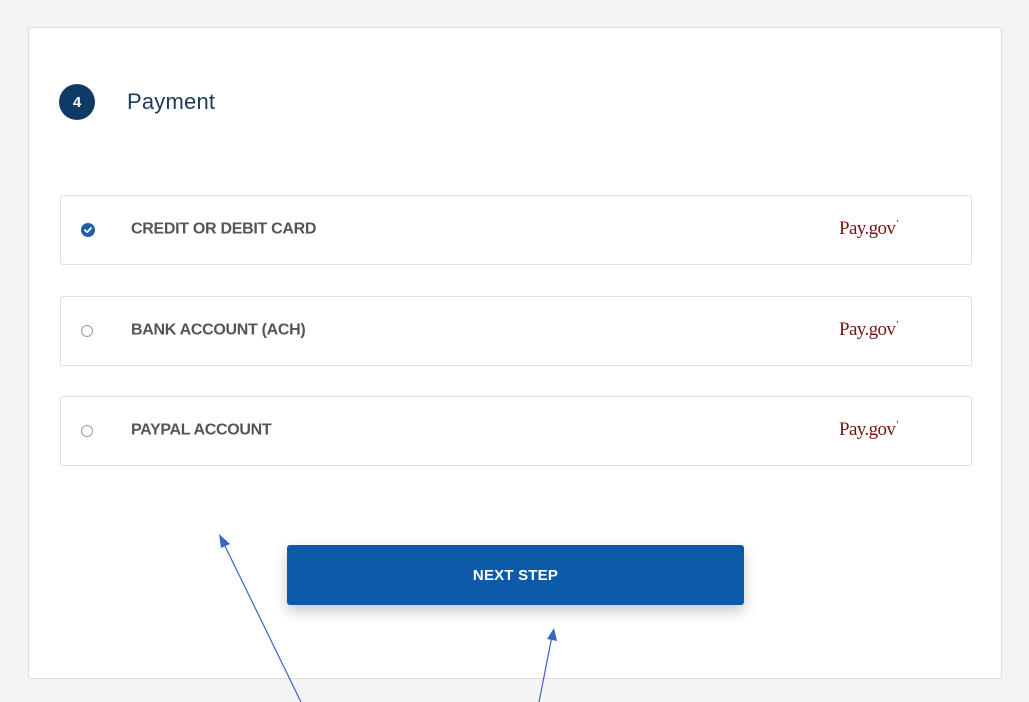 This screenshot has height=702, width=1029. What do you see at coordinates (516, 230) in the screenshot?
I see `payment-option-credit-card: CREDIT OR DEBIT CARD Pay.gov ′` at bounding box center [516, 230].